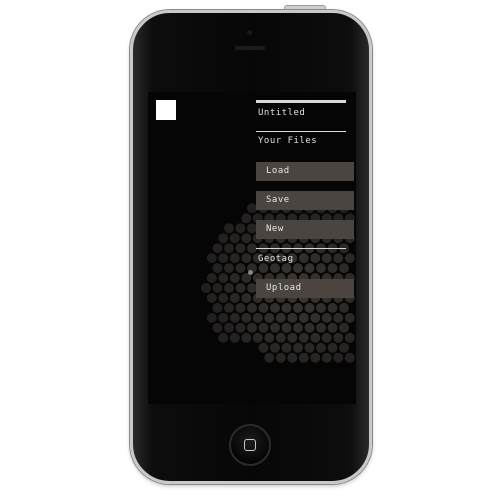  What do you see at coordinates (250, 48) in the screenshot?
I see `speaker-grille` at bounding box center [250, 48].